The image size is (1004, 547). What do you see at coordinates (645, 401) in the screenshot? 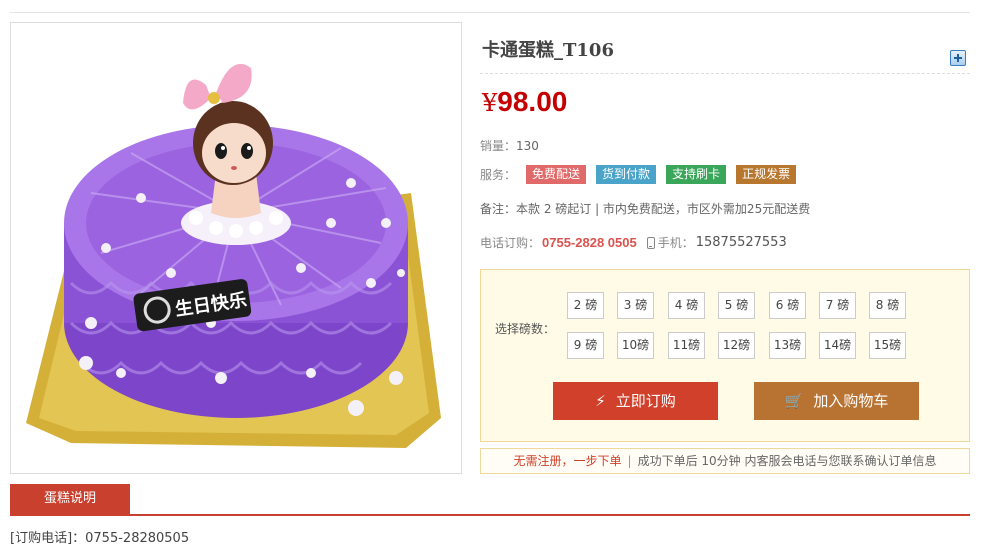
I see `buy-now-label: 立即订购` at bounding box center [645, 401].